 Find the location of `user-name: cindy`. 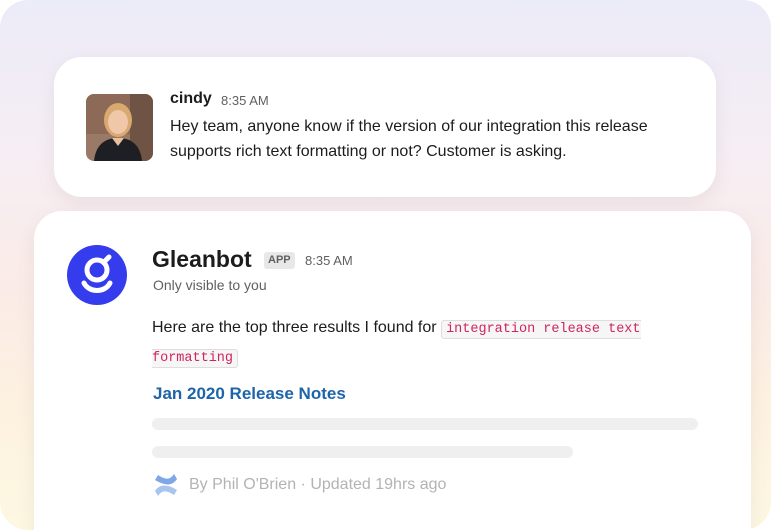

user-name: cindy is located at coordinates (191, 99).